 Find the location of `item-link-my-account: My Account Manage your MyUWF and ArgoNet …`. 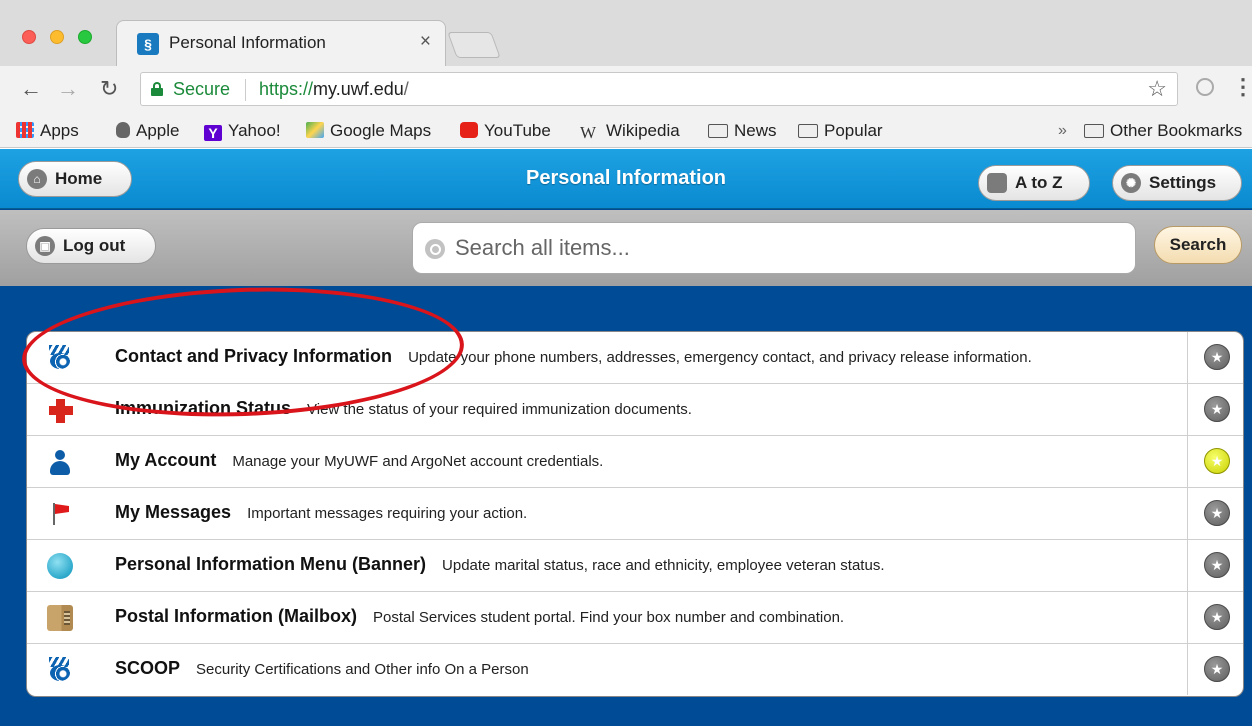

item-link-my-account: My Account Manage your MyUWF and ArgoNet … is located at coordinates (607, 461).